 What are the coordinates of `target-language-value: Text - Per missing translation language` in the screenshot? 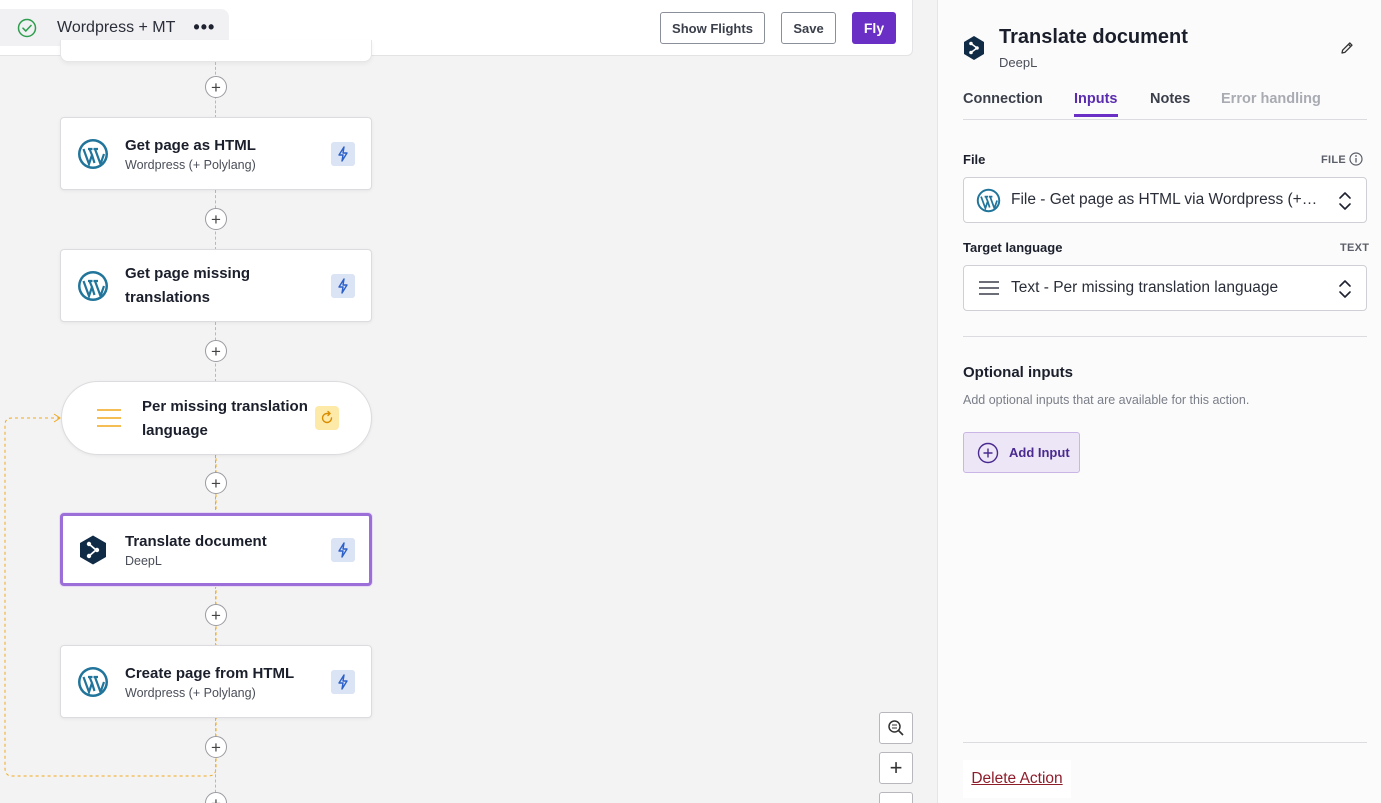 It's located at (1145, 287).